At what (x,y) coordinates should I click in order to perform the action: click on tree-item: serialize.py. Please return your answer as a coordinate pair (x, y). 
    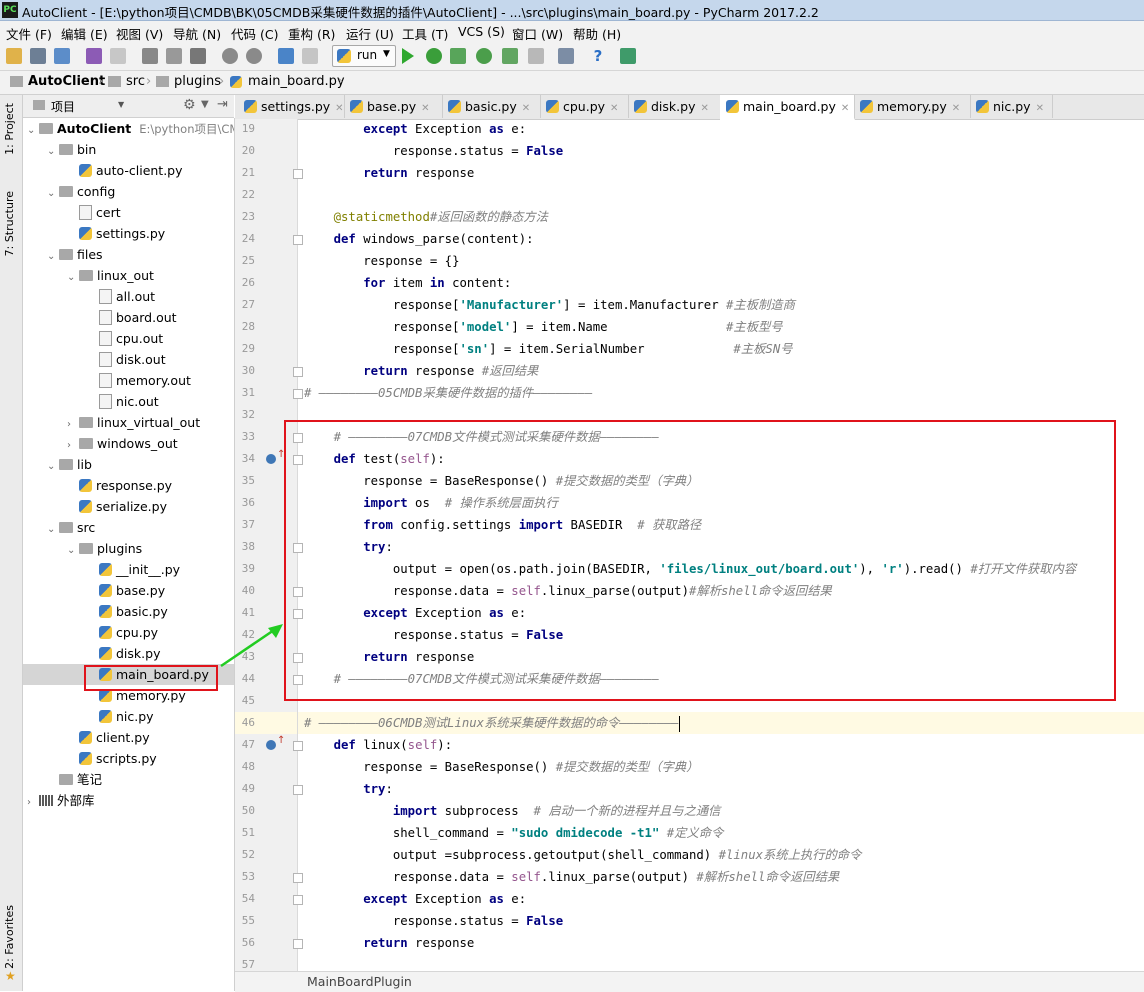
    Looking at the image, I should click on (128, 506).